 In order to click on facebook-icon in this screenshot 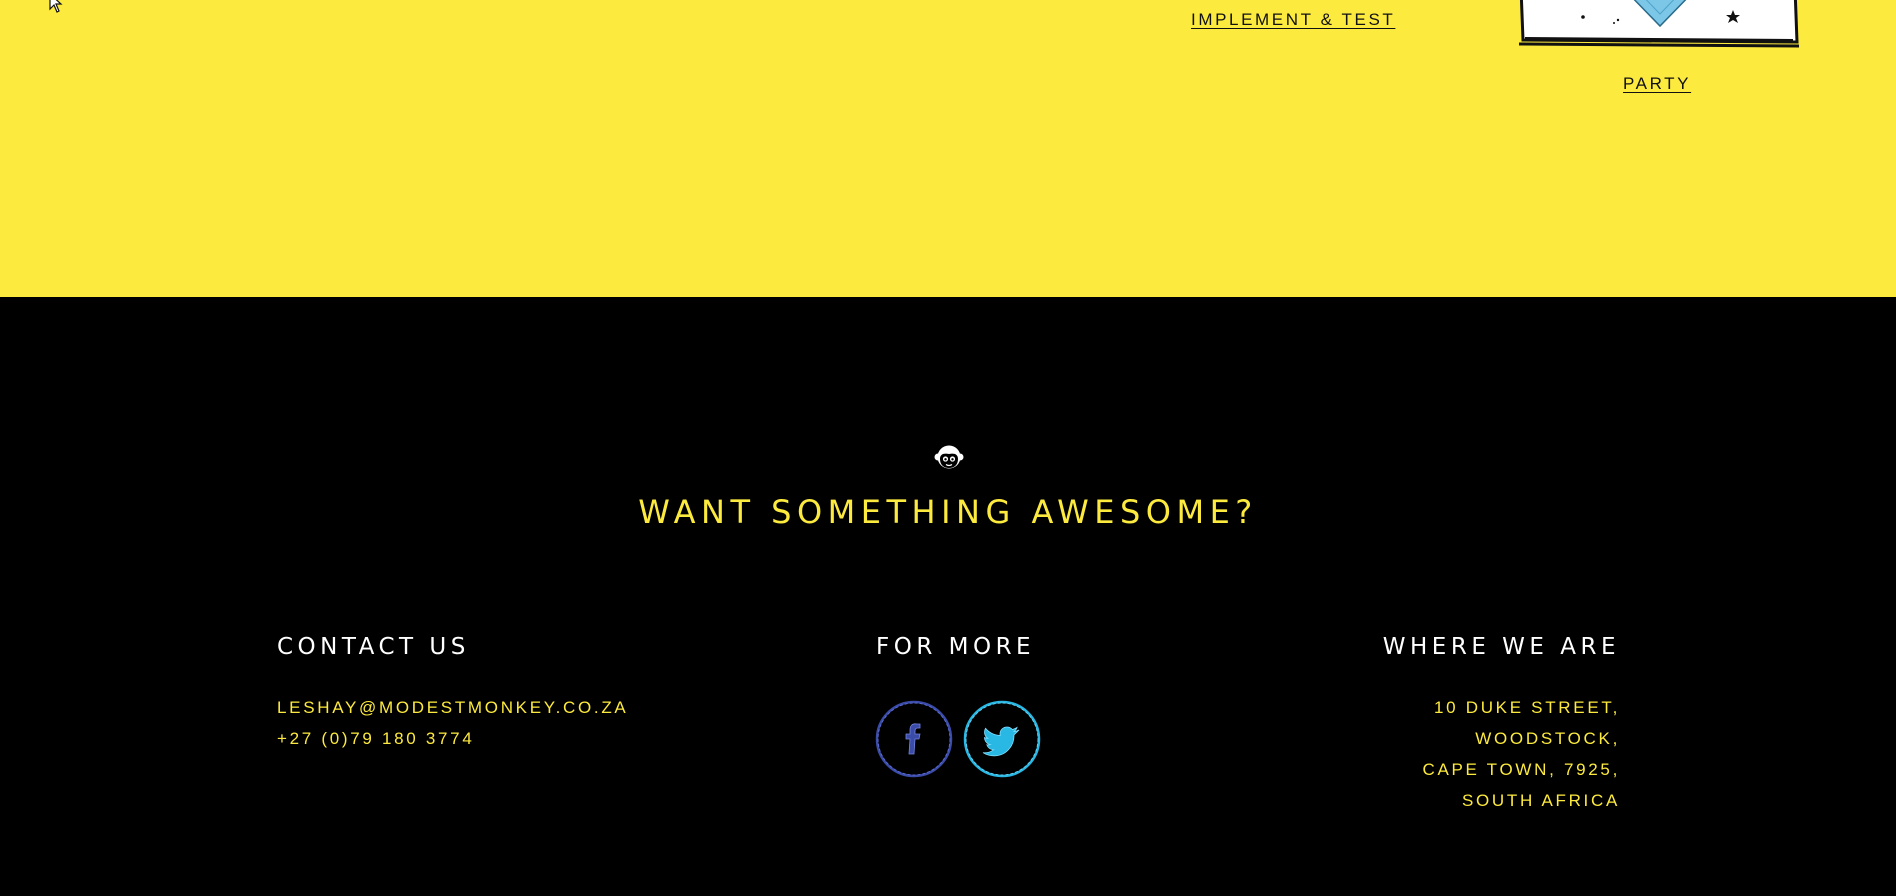, I will do `click(914, 739)`.